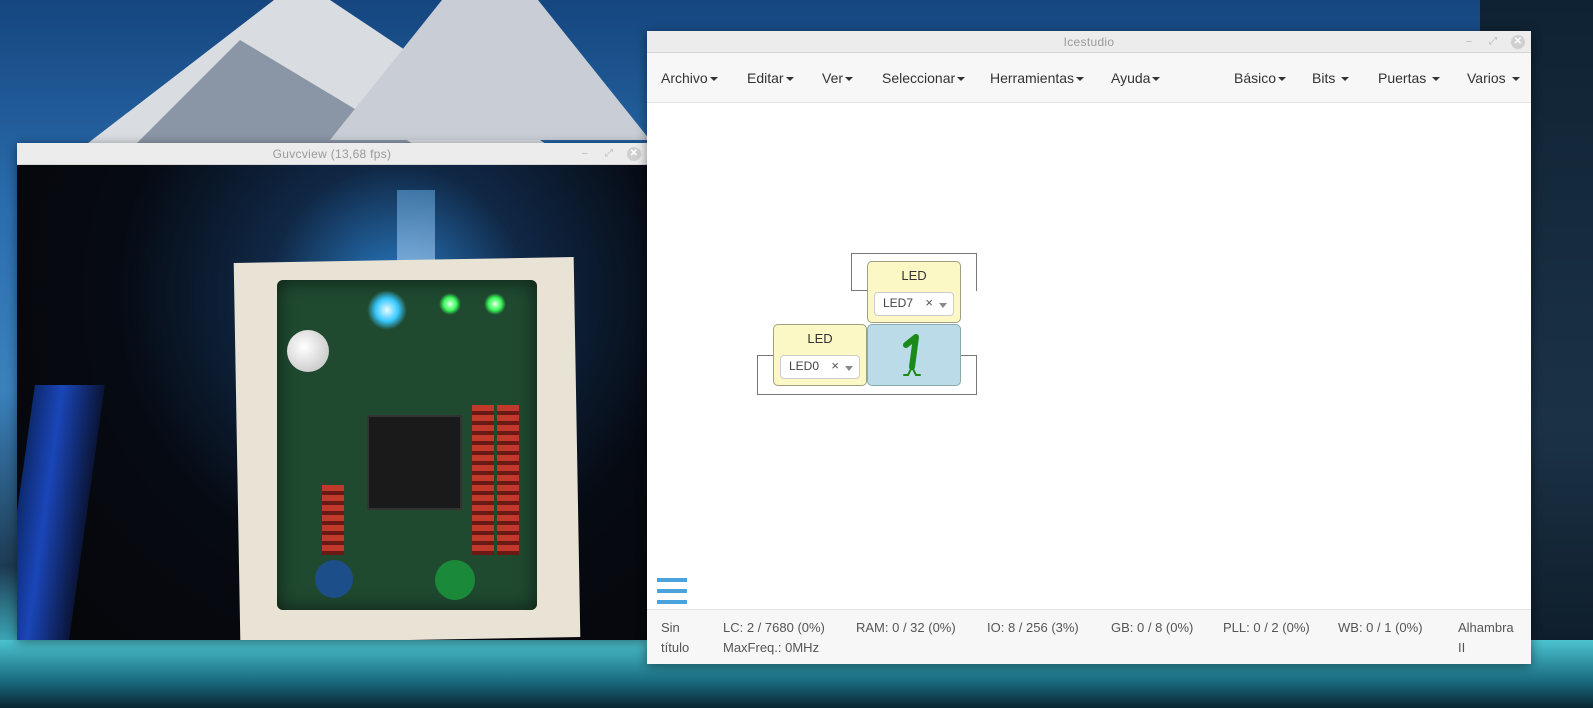 This screenshot has height=708, width=1593. What do you see at coordinates (1486, 627) in the screenshot?
I see `board-name-line1: Alhambra` at bounding box center [1486, 627].